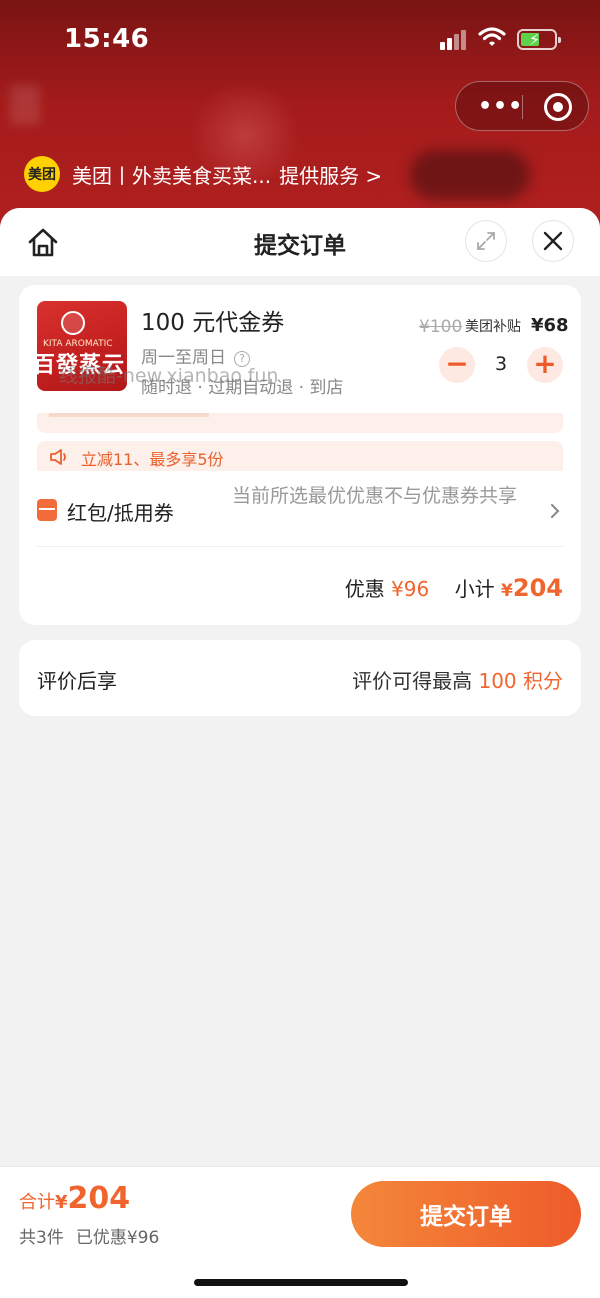  What do you see at coordinates (474, 589) in the screenshot?
I see `subtotal-label: 小计` at bounding box center [474, 589].